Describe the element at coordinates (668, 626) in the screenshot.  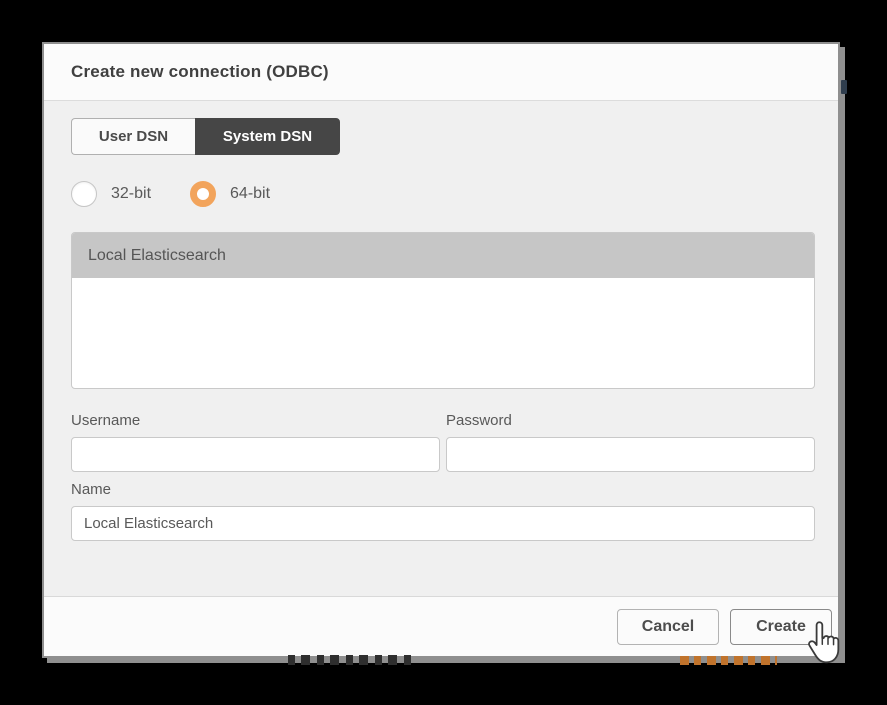
I see `cancel-button: Cancel` at that location.